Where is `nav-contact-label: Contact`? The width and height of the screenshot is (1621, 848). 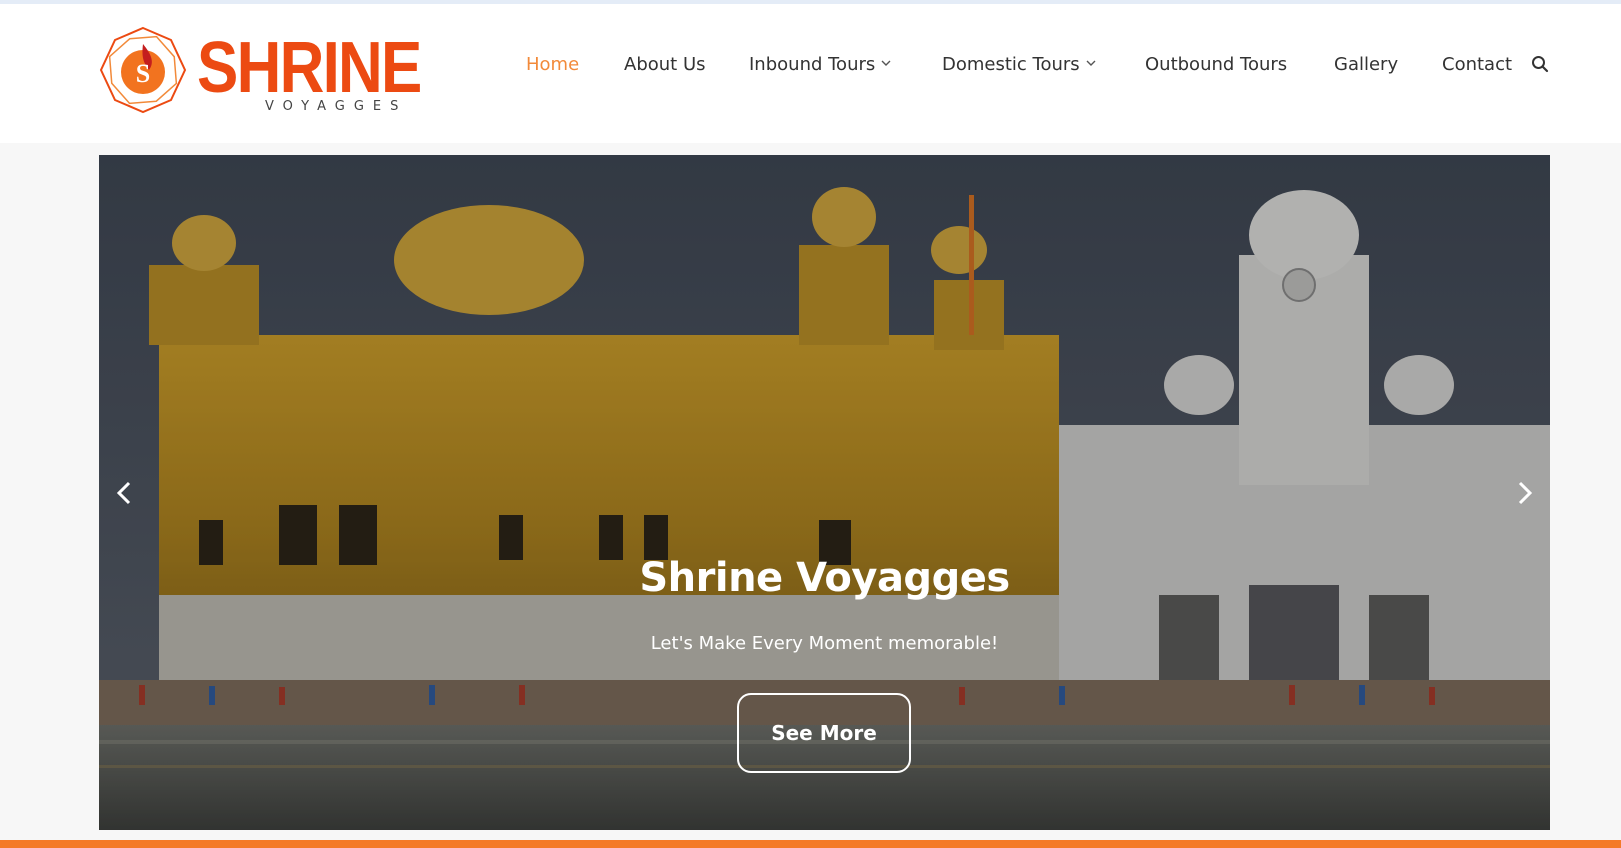
nav-contact-label: Contact is located at coordinates (1477, 64).